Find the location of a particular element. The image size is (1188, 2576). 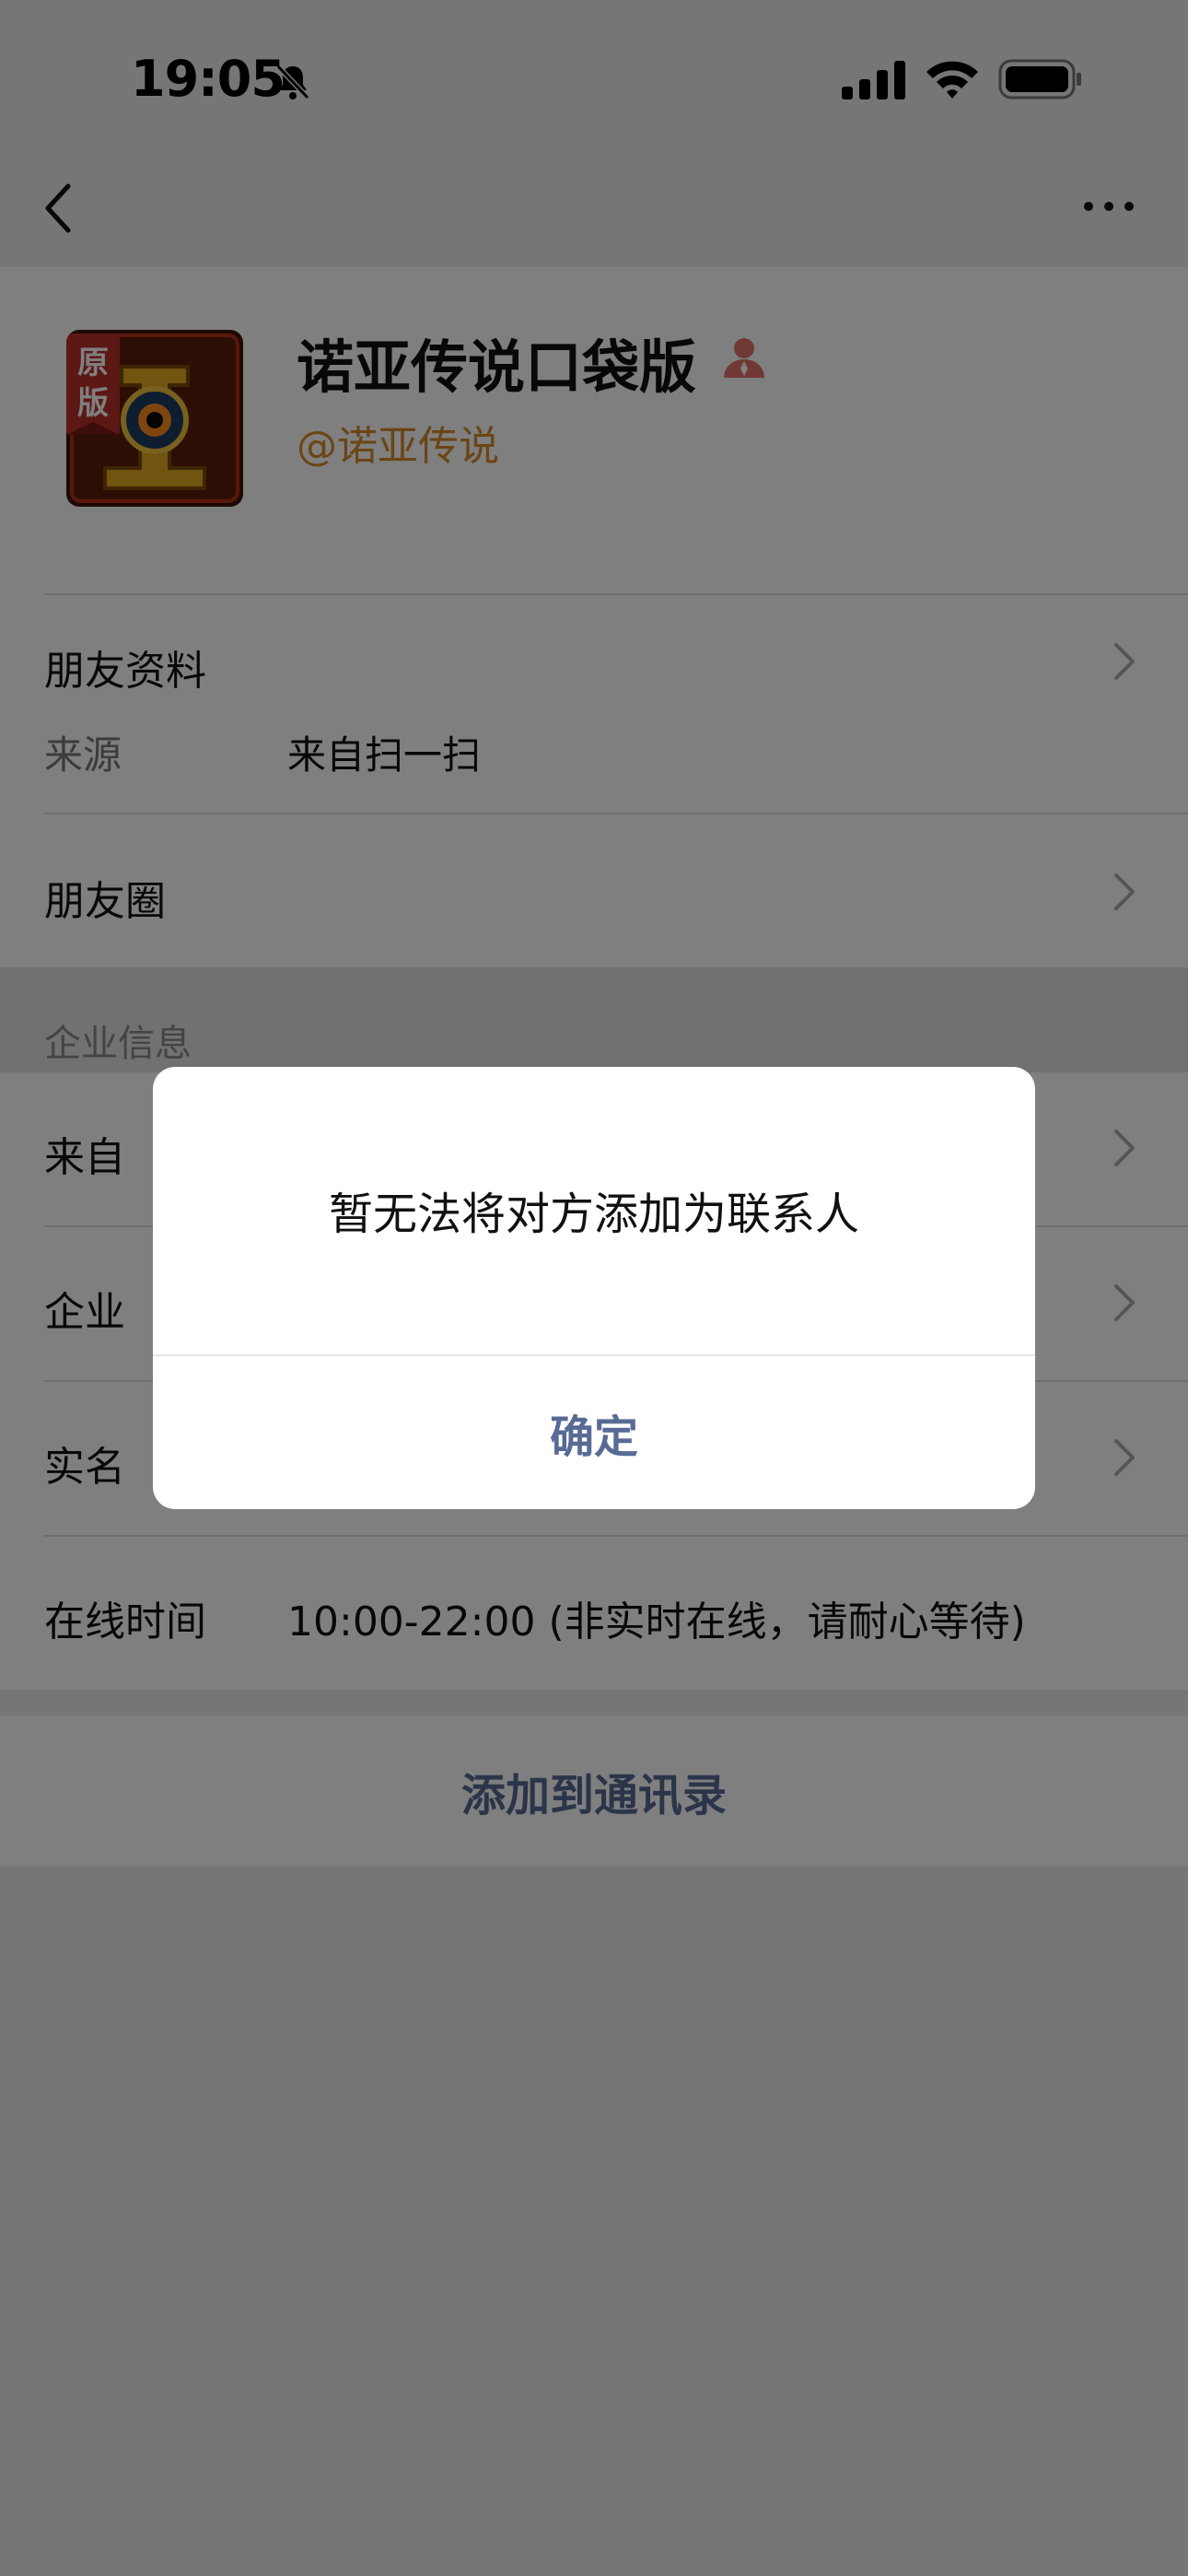

dialog-message: 暂无法将对方添加为联系人 is located at coordinates (593, 1214).